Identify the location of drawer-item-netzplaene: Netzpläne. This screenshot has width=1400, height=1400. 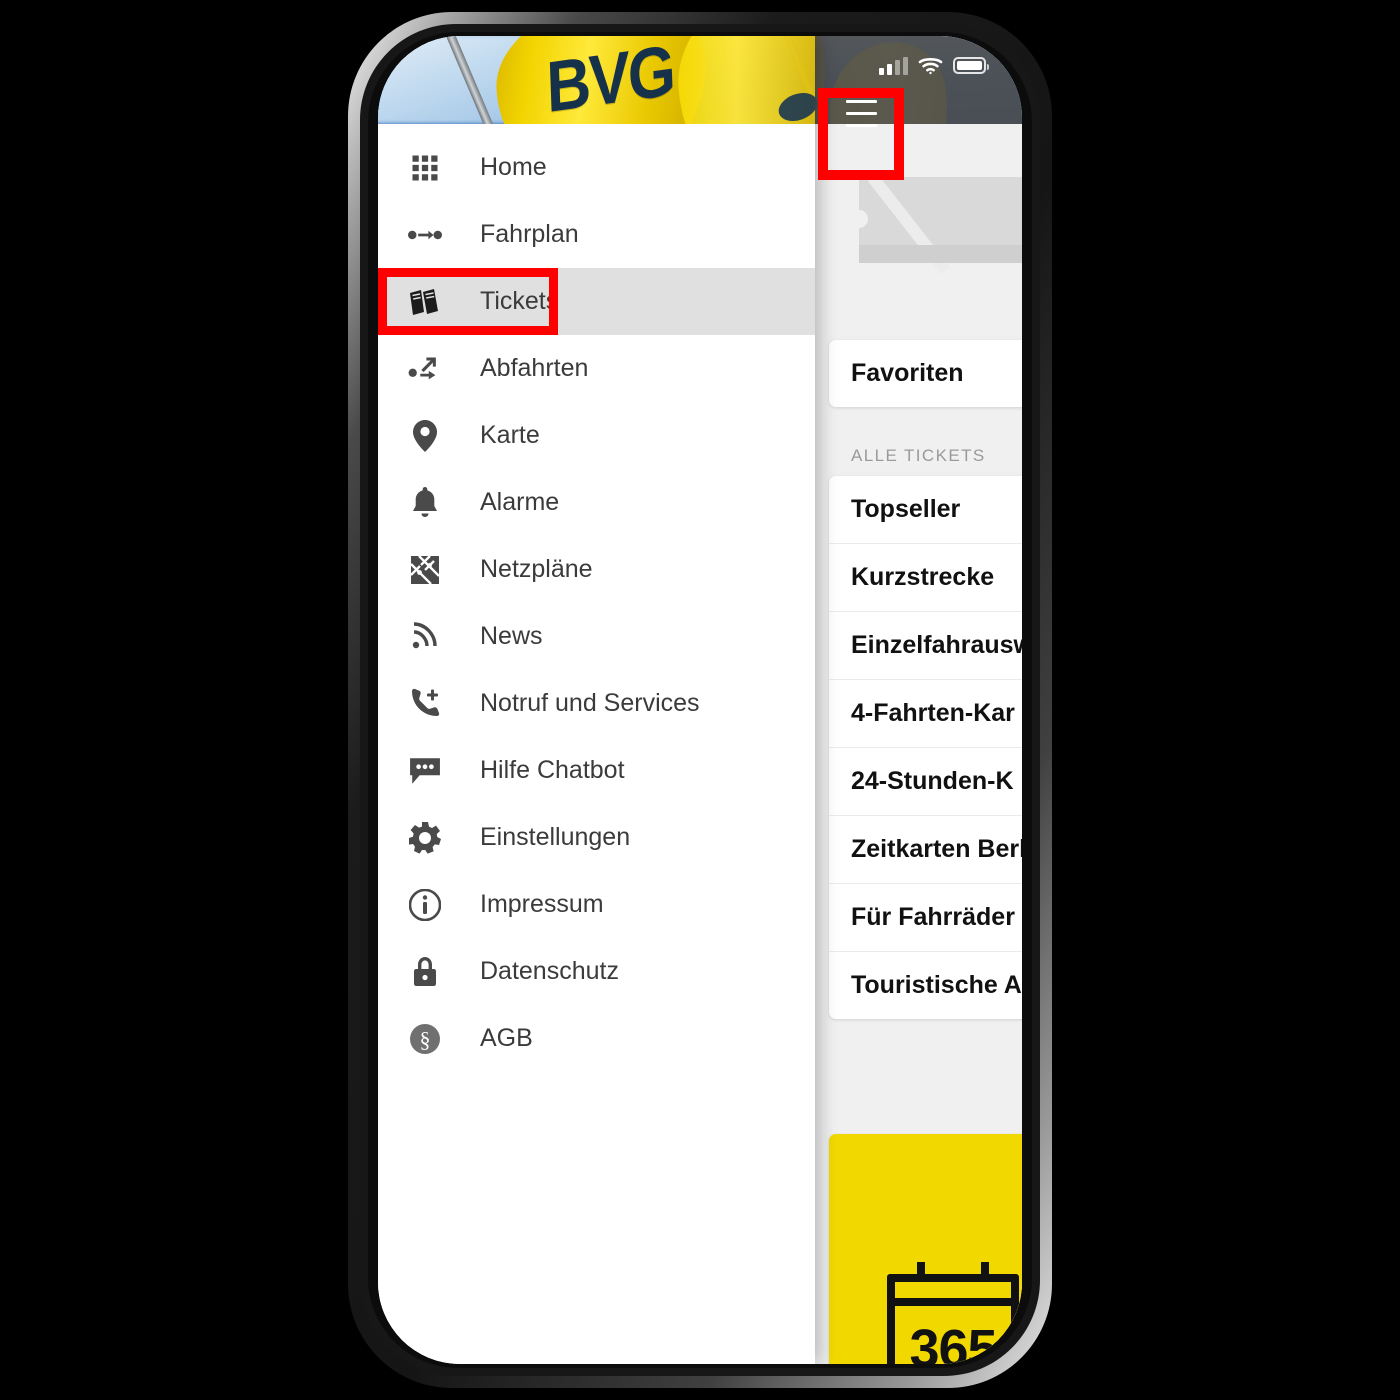
(596, 569).